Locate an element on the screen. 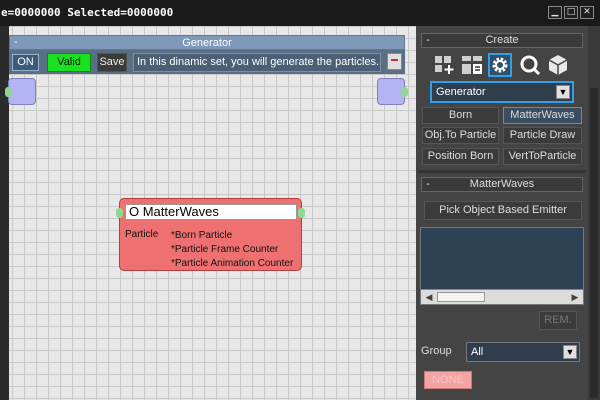 The height and width of the screenshot is (400, 600). node-output-item: *Particle Animation Counter is located at coordinates (232, 263).